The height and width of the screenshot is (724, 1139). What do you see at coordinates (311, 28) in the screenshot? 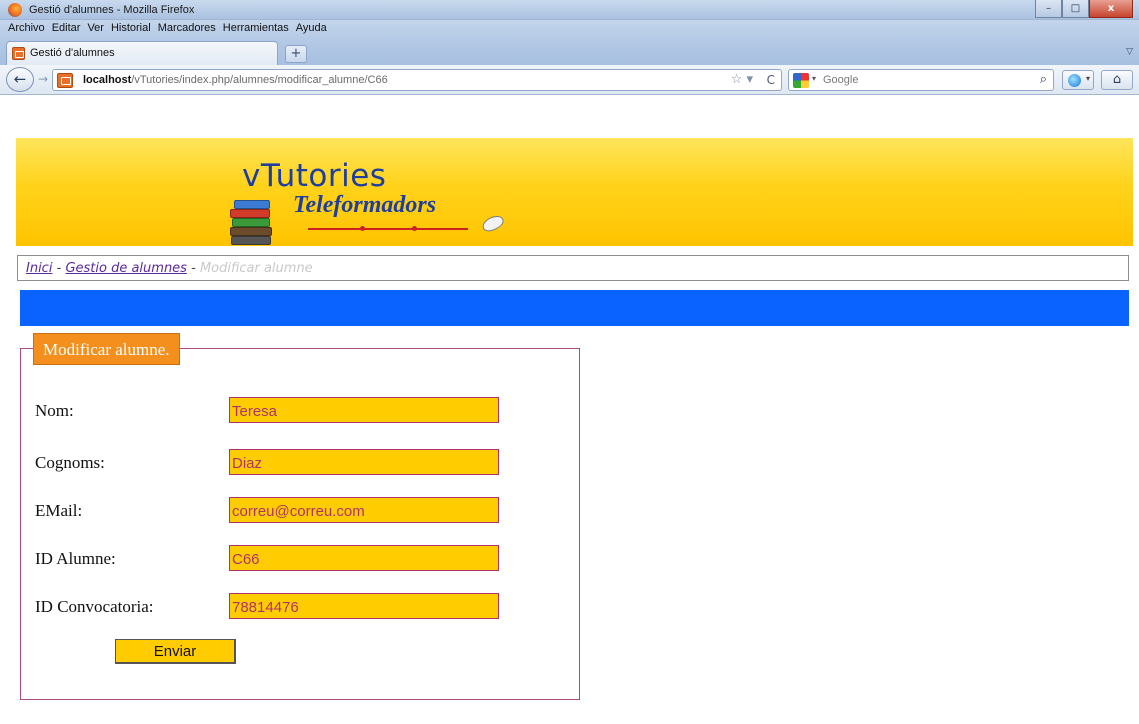
I see `menu-ayuda: Ayuda` at bounding box center [311, 28].